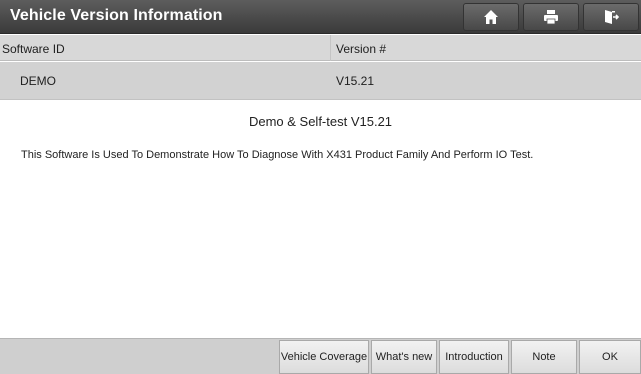  Describe the element at coordinates (330, 48) in the screenshot. I see `column-divider` at that location.